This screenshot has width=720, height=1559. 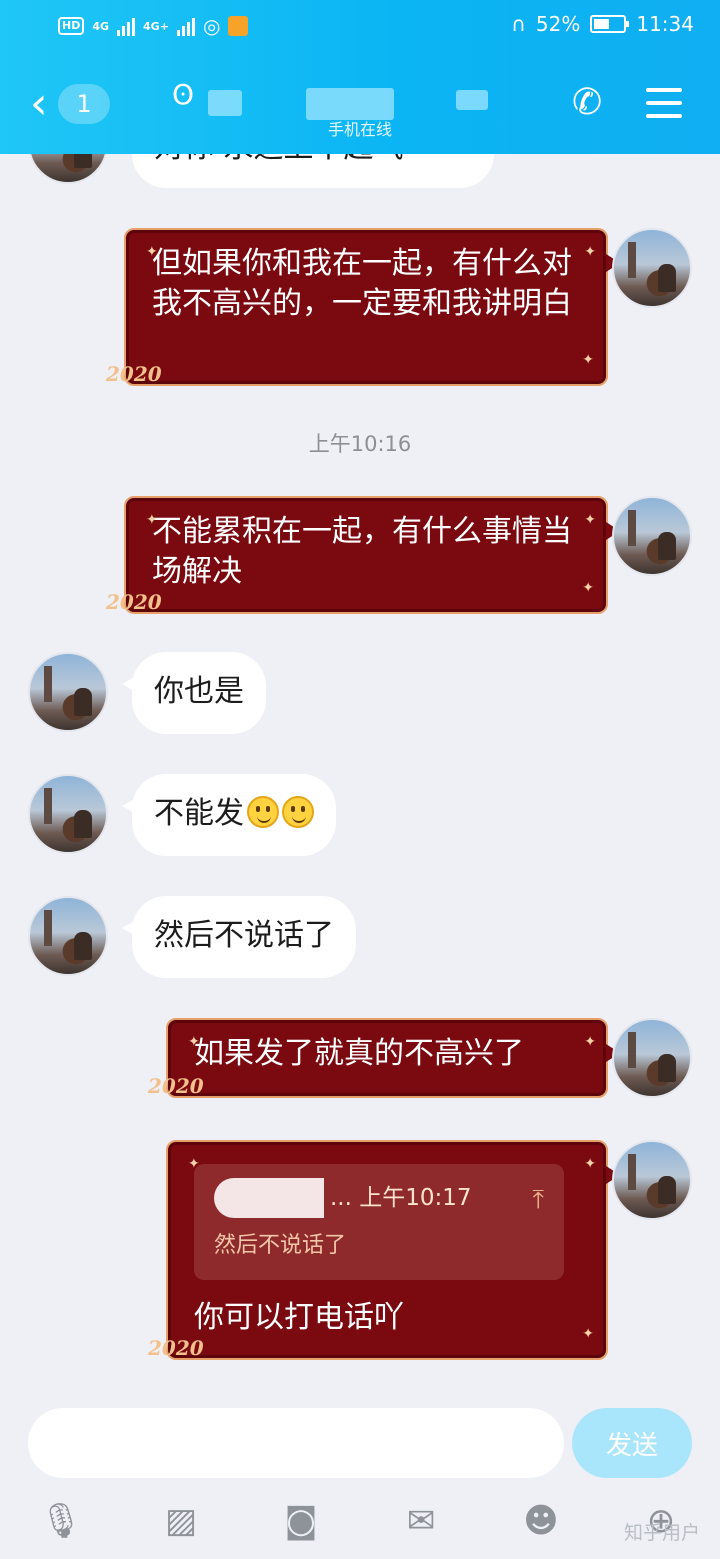 I want to click on message-text: 不能发, so click(x=199, y=813).